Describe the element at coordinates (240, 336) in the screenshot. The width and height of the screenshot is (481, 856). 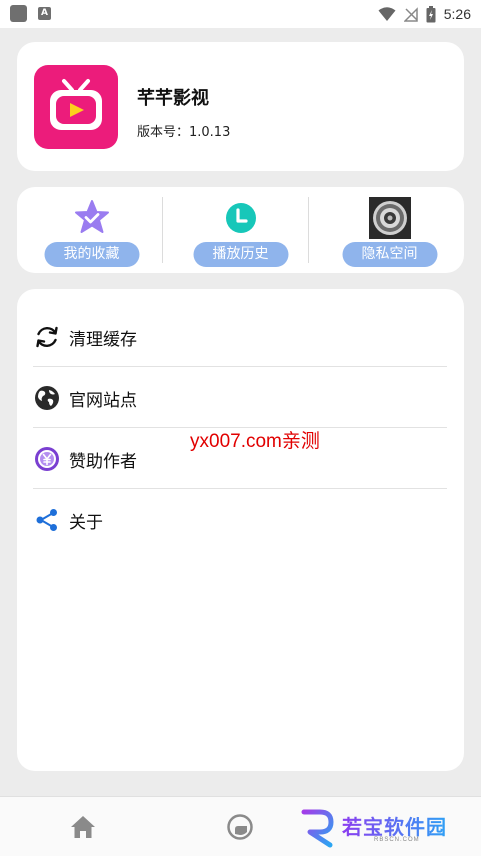
I see `menu-item-clear-cache: 清理缓存` at that location.